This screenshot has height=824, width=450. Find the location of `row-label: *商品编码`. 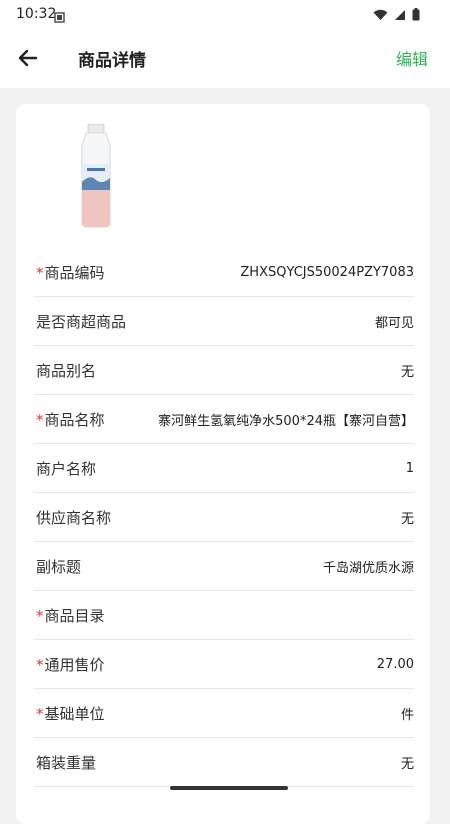

row-label: *商品编码 is located at coordinates (69, 272).